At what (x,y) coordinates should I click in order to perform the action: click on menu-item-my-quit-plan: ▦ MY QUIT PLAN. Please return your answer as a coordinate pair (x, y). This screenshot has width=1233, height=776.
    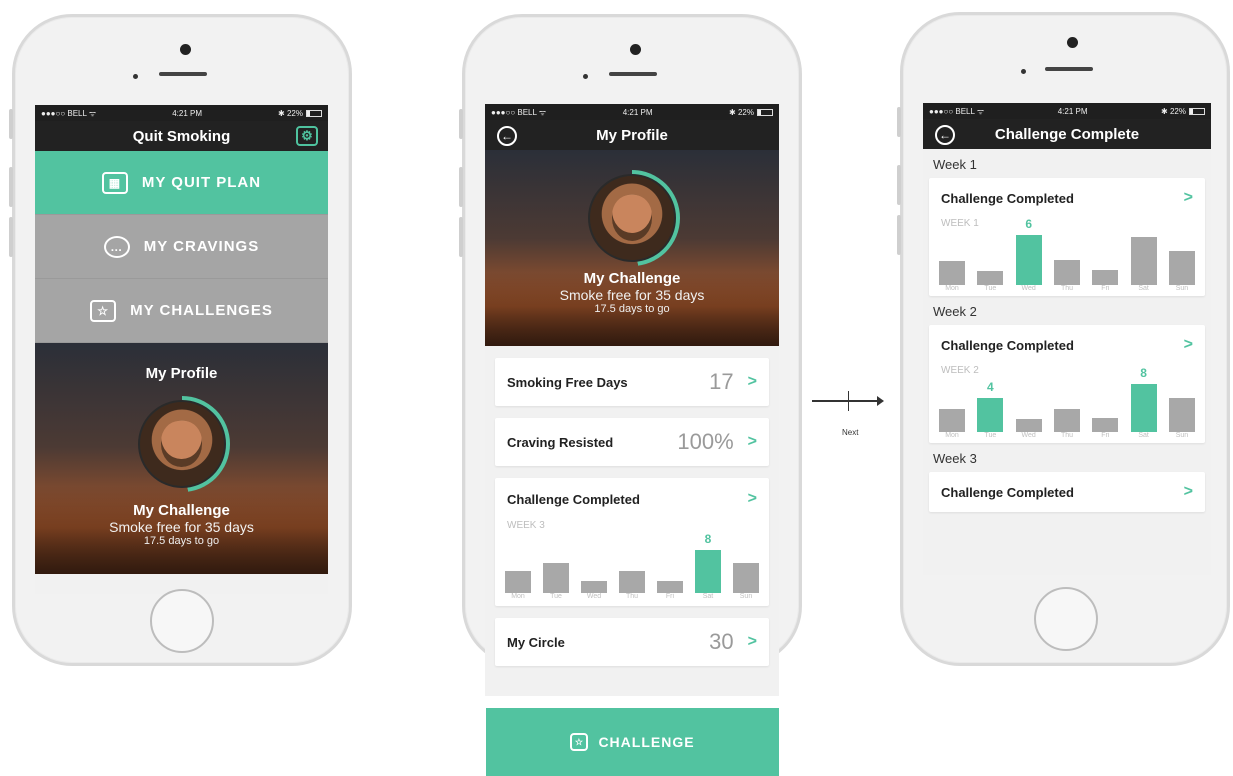
    Looking at the image, I should click on (181, 183).